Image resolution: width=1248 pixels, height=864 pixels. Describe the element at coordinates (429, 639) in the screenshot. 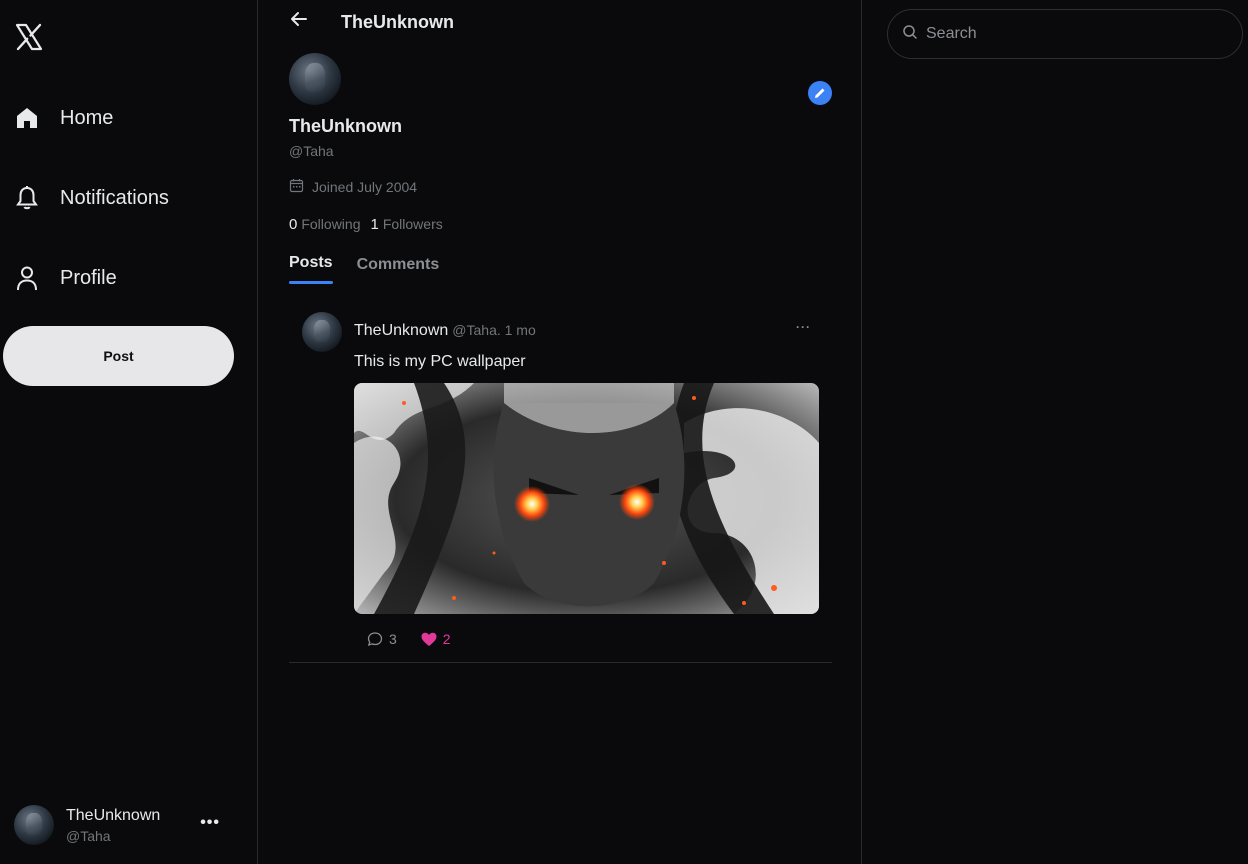

I see `heart-icon` at that location.